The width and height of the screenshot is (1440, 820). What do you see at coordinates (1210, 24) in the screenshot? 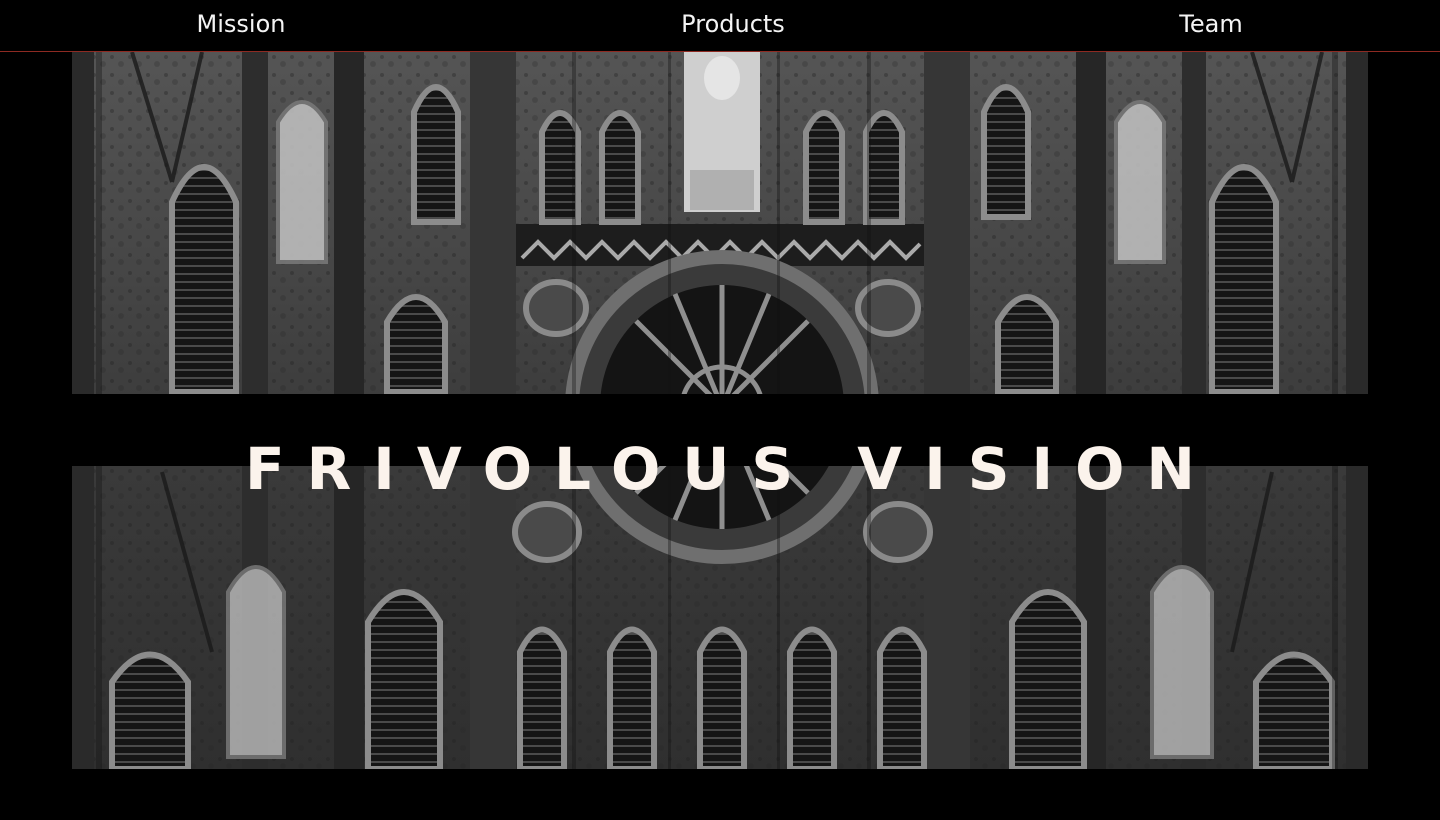
I see `nav-link-team: Team` at bounding box center [1210, 24].